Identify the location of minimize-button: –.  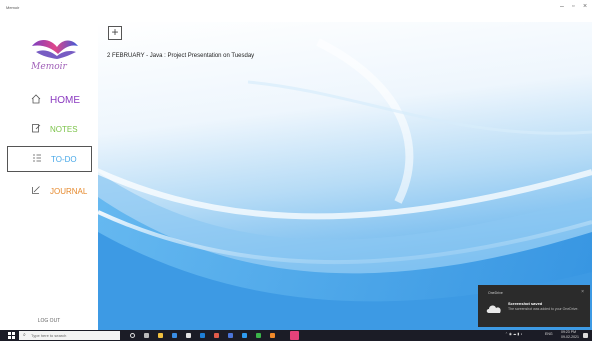
(562, 6).